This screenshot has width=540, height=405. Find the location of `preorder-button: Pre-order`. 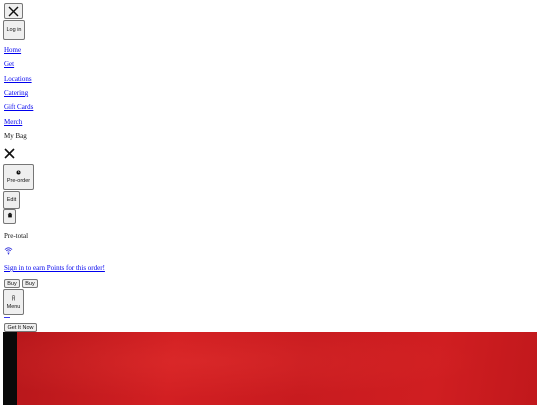

preorder-button: Pre-order is located at coordinates (18, 177).